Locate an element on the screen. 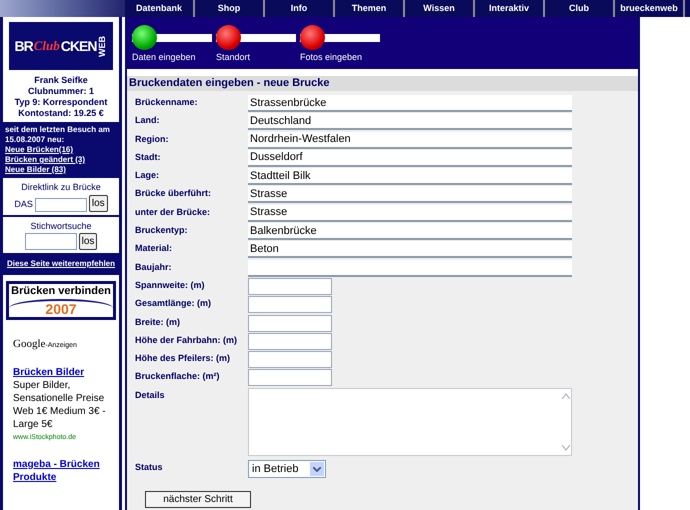  search-title: Stichwortsuche is located at coordinates (61, 226).